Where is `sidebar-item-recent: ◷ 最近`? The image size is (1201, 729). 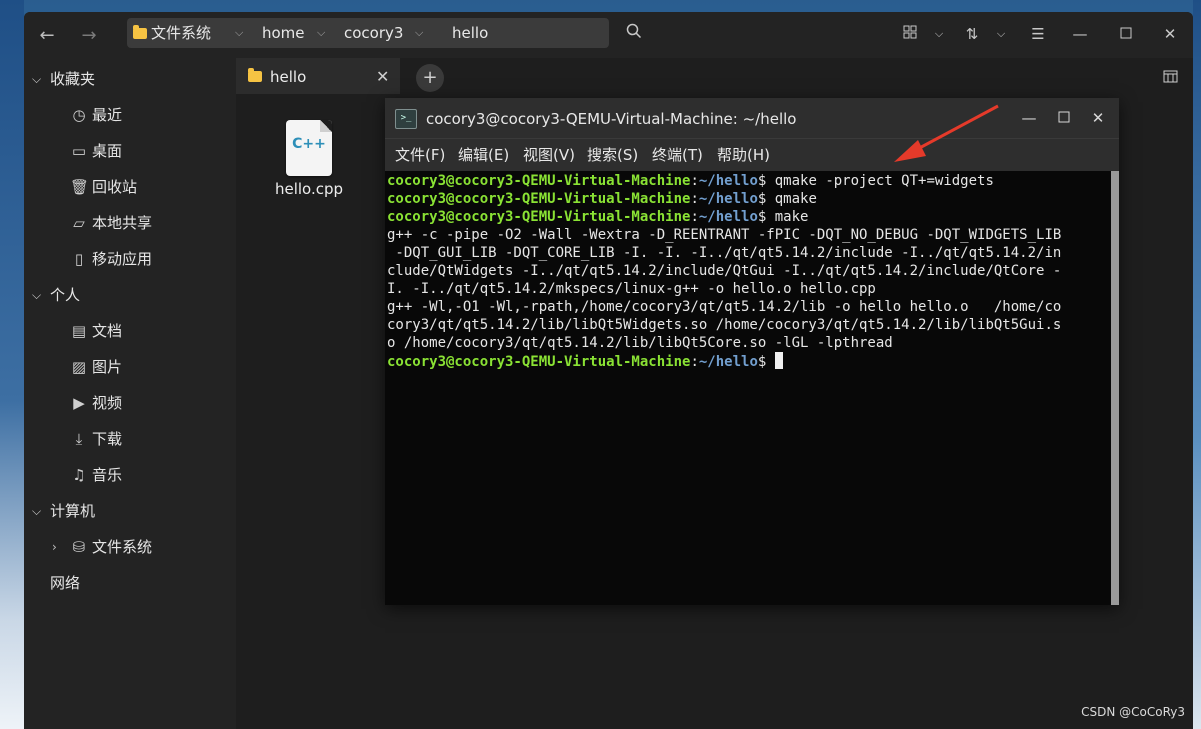
sidebar-item-recent: ◷ 最近 is located at coordinates (129, 115).